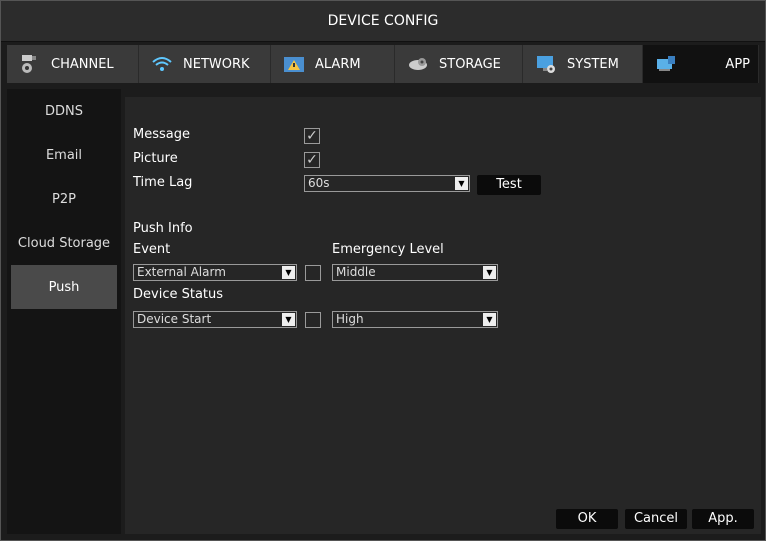  I want to click on message-label: Message, so click(161, 134).